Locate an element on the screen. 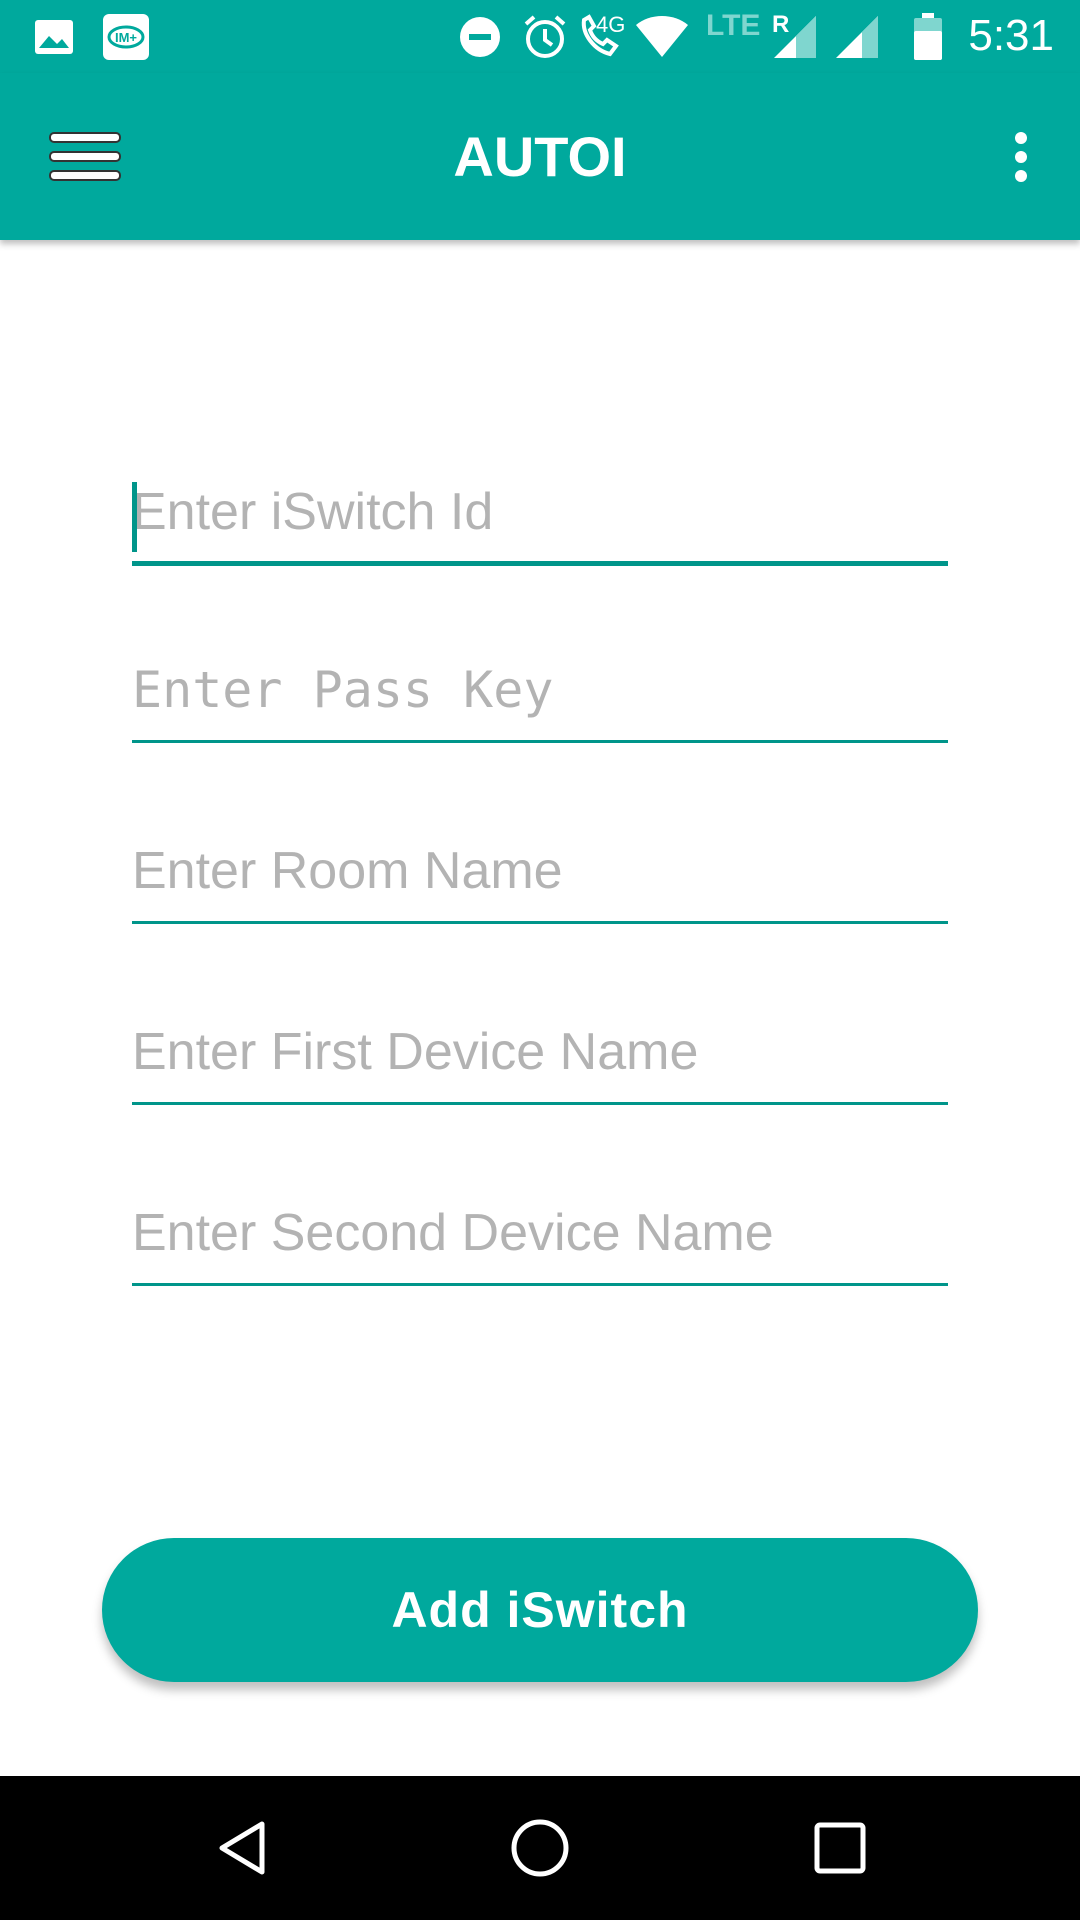  status-time: 5:31 is located at coordinates (1011, 35).